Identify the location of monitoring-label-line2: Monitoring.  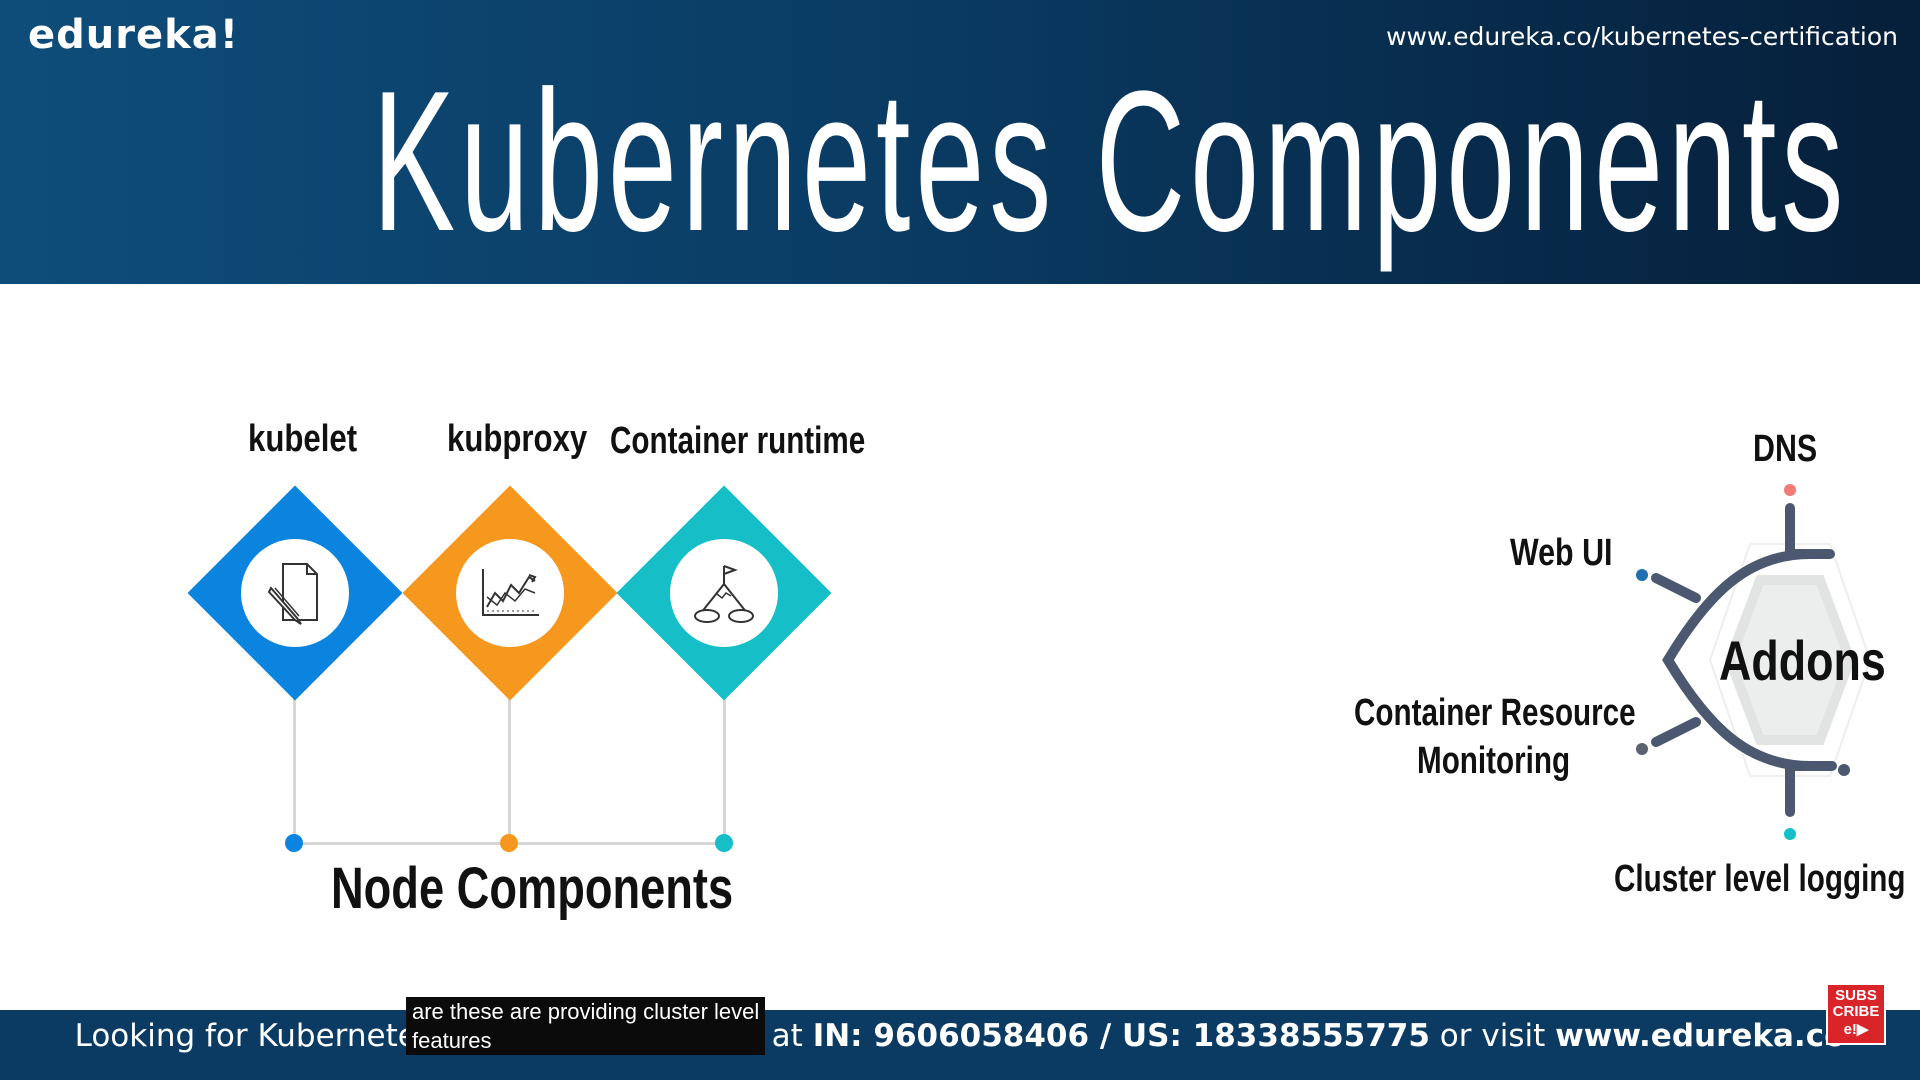
(1494, 761).